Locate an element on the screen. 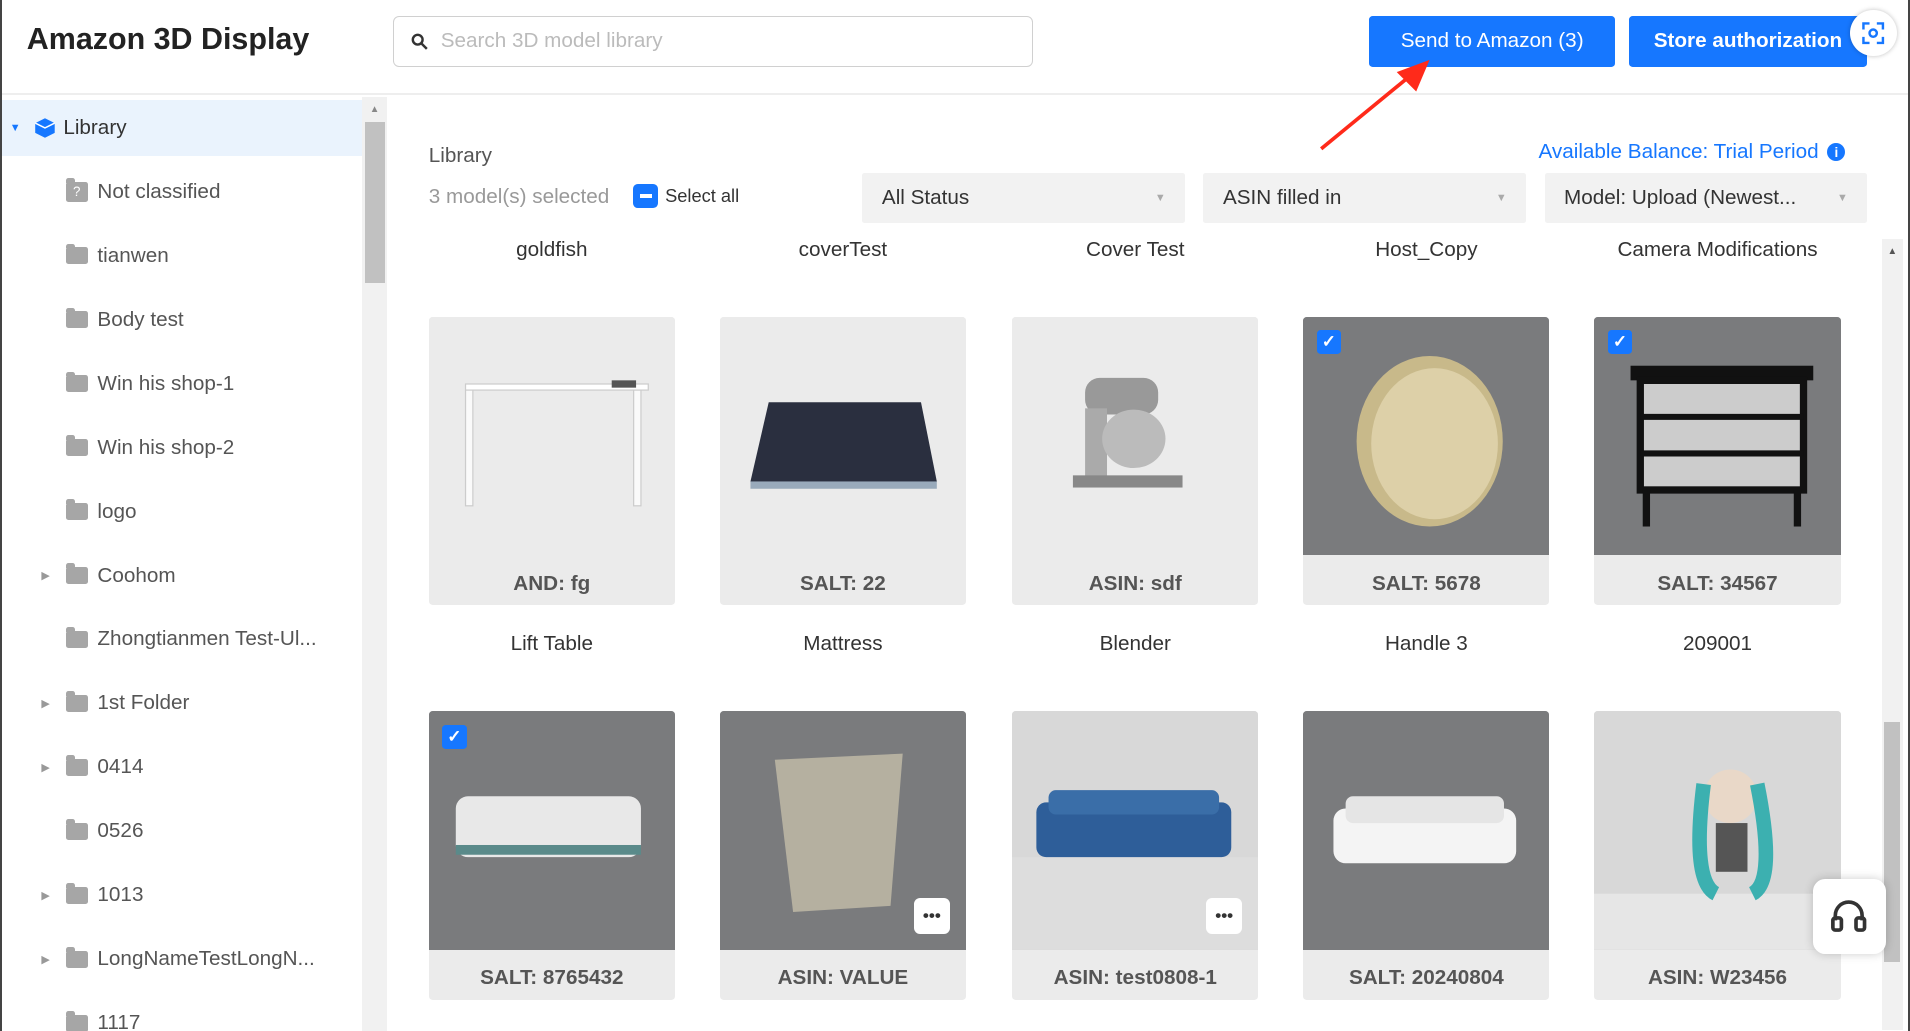 This screenshot has width=1910, height=1031. model-id-label: AND: fg is located at coordinates (552, 583).